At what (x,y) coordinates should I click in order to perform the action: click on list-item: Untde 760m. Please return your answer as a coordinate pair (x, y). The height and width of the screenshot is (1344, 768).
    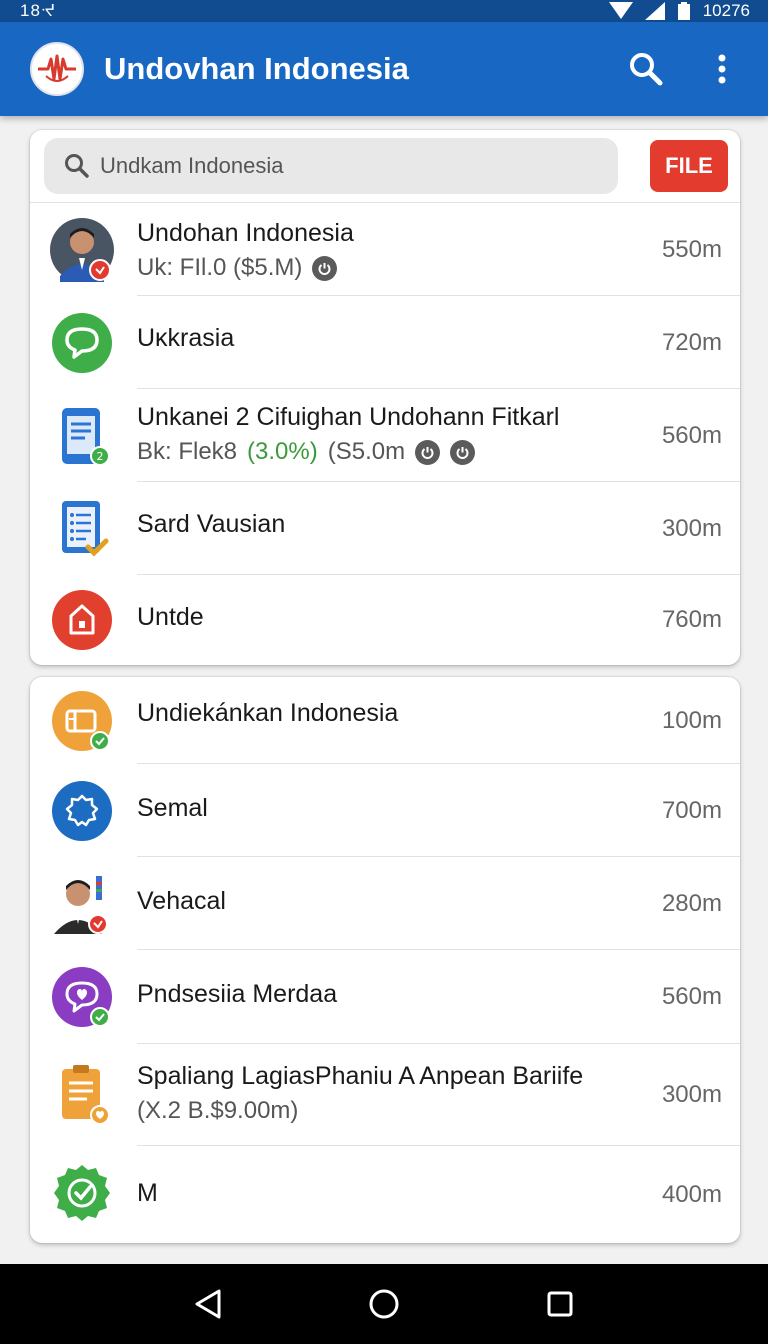
    Looking at the image, I should click on (385, 620).